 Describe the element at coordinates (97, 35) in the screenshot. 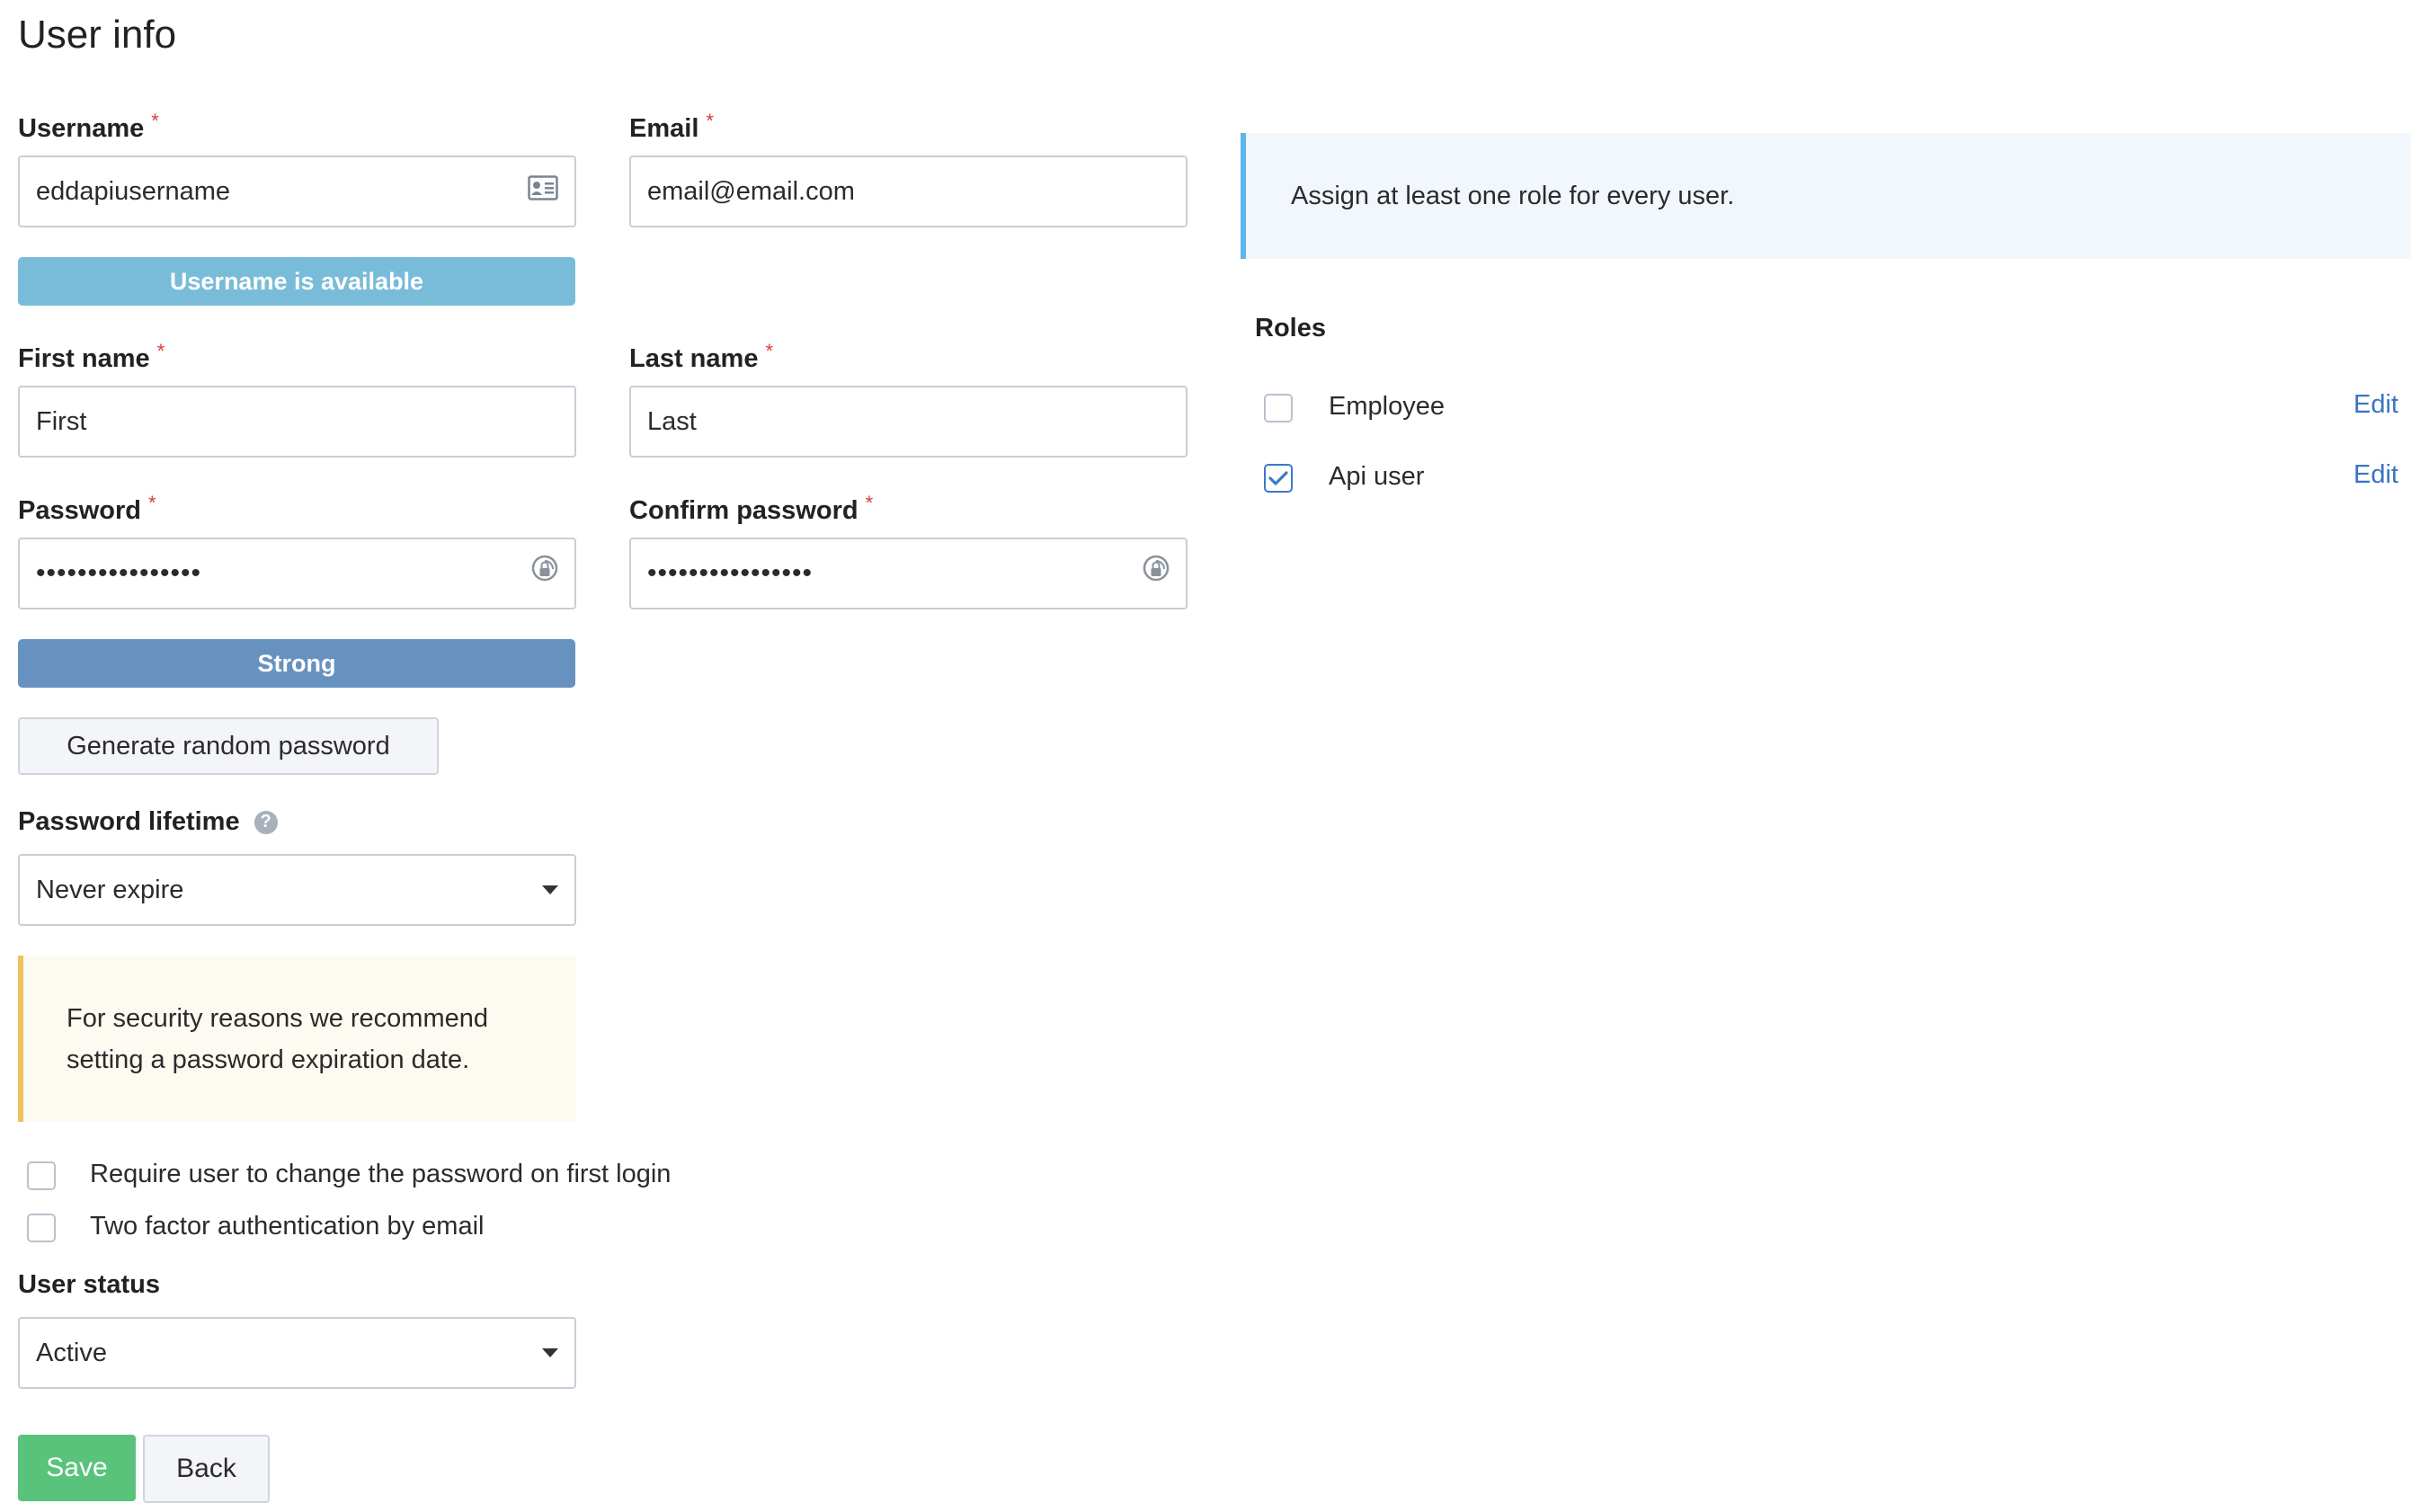

I see `page-title: User info` at that location.